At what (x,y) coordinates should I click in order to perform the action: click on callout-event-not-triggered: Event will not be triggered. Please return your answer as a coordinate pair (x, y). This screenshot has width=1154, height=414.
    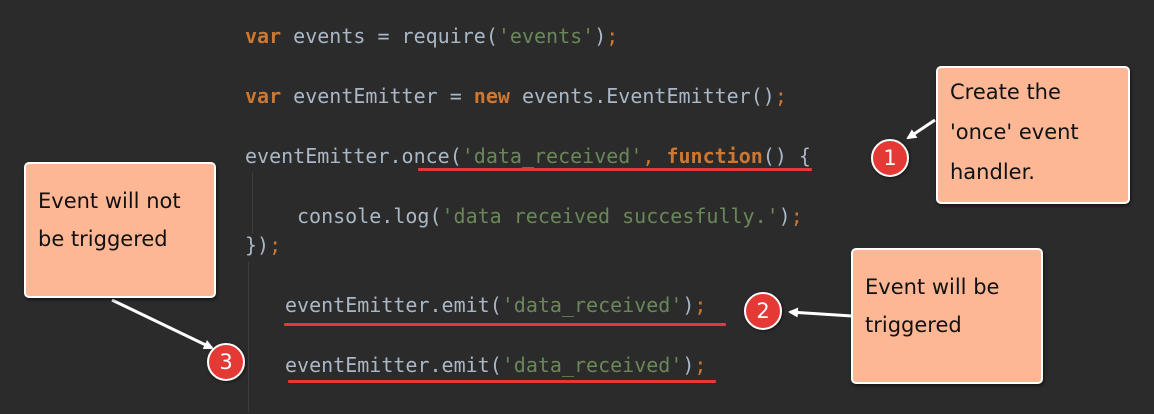
    Looking at the image, I should click on (120, 230).